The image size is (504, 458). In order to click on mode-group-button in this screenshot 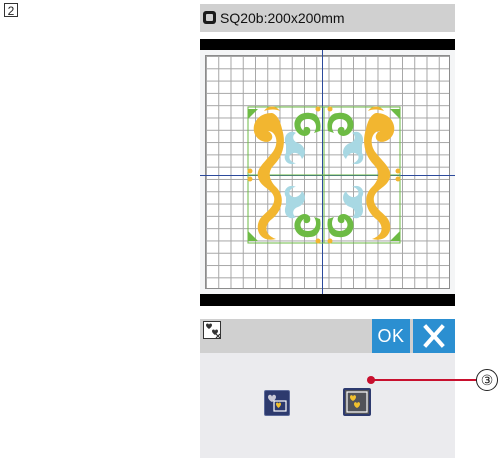, I will do `click(357, 402)`.